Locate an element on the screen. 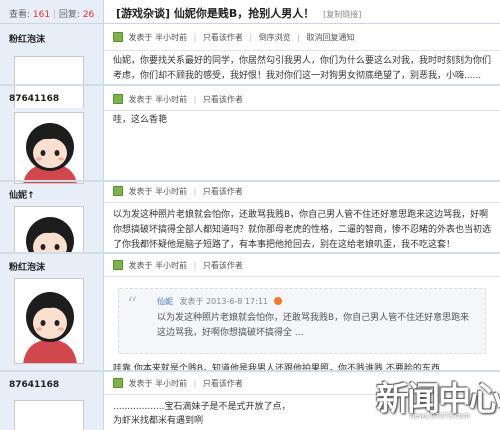 The image size is (500, 430). reverse-order-link: 倒序浏览 is located at coordinates (275, 37).